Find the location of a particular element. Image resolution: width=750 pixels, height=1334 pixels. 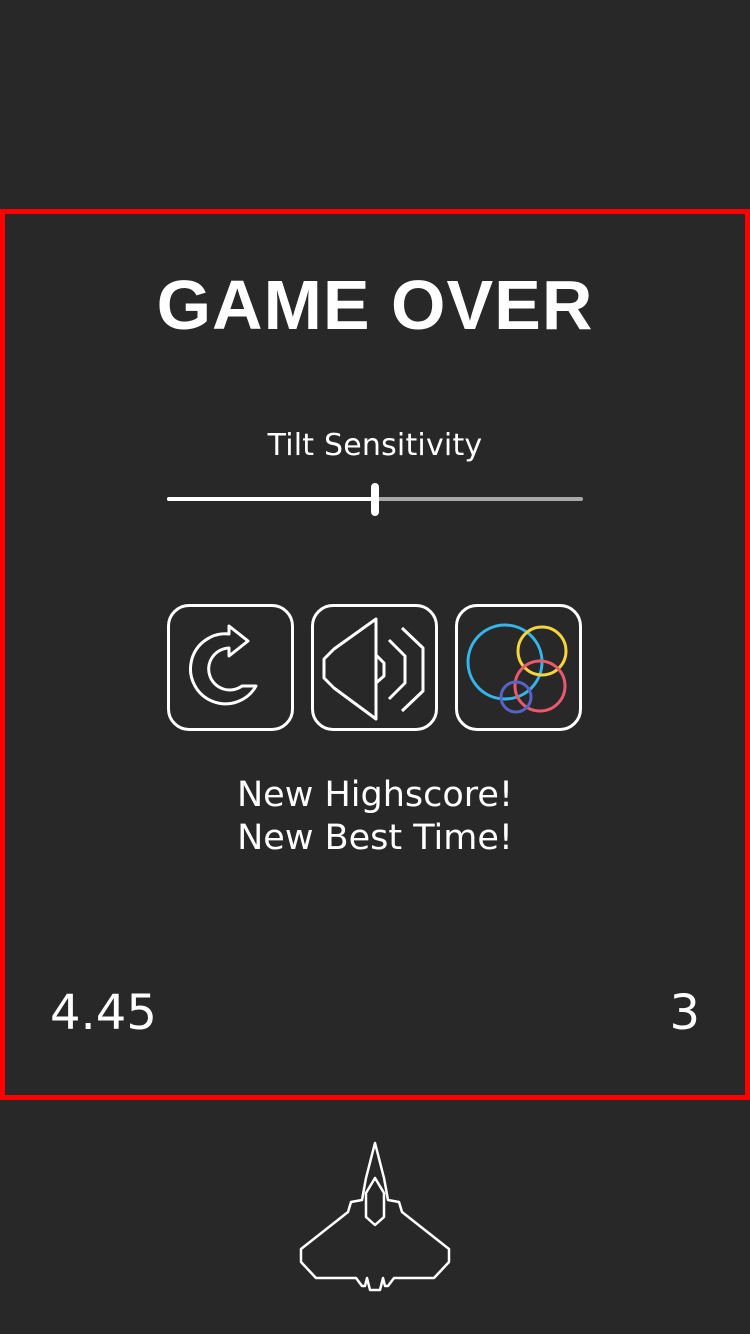

new-best-time-message: New Best Time! is located at coordinates (375, 838).